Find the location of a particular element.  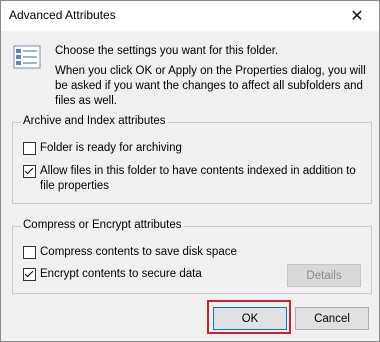

folder-properties-icon is located at coordinates (27, 57).